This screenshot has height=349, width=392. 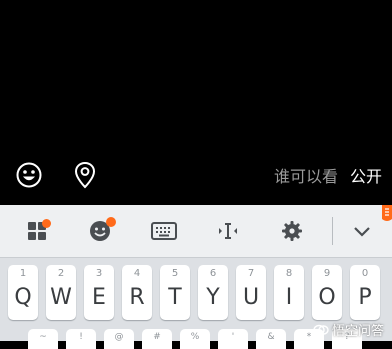 I want to click on key-label: Q, so click(x=23, y=297).